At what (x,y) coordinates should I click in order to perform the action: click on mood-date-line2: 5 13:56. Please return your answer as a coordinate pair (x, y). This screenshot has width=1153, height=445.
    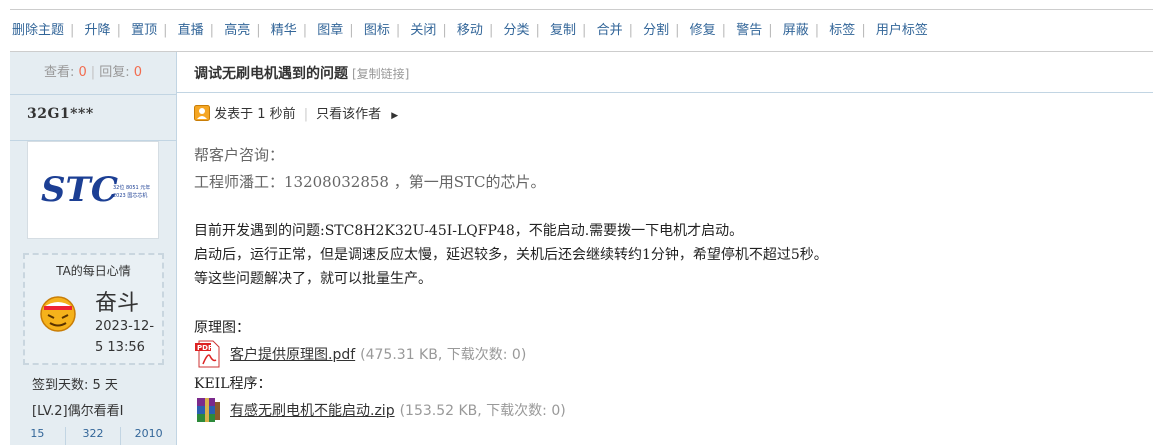
    Looking at the image, I should click on (120, 347).